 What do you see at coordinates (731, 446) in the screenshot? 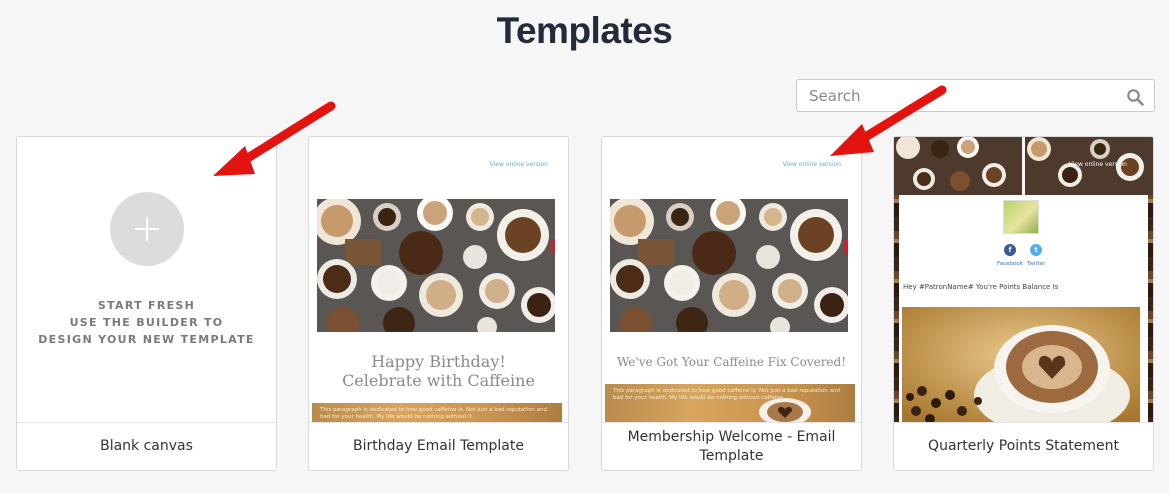
I see `template-name: Membership Welcome - Email Template` at bounding box center [731, 446].